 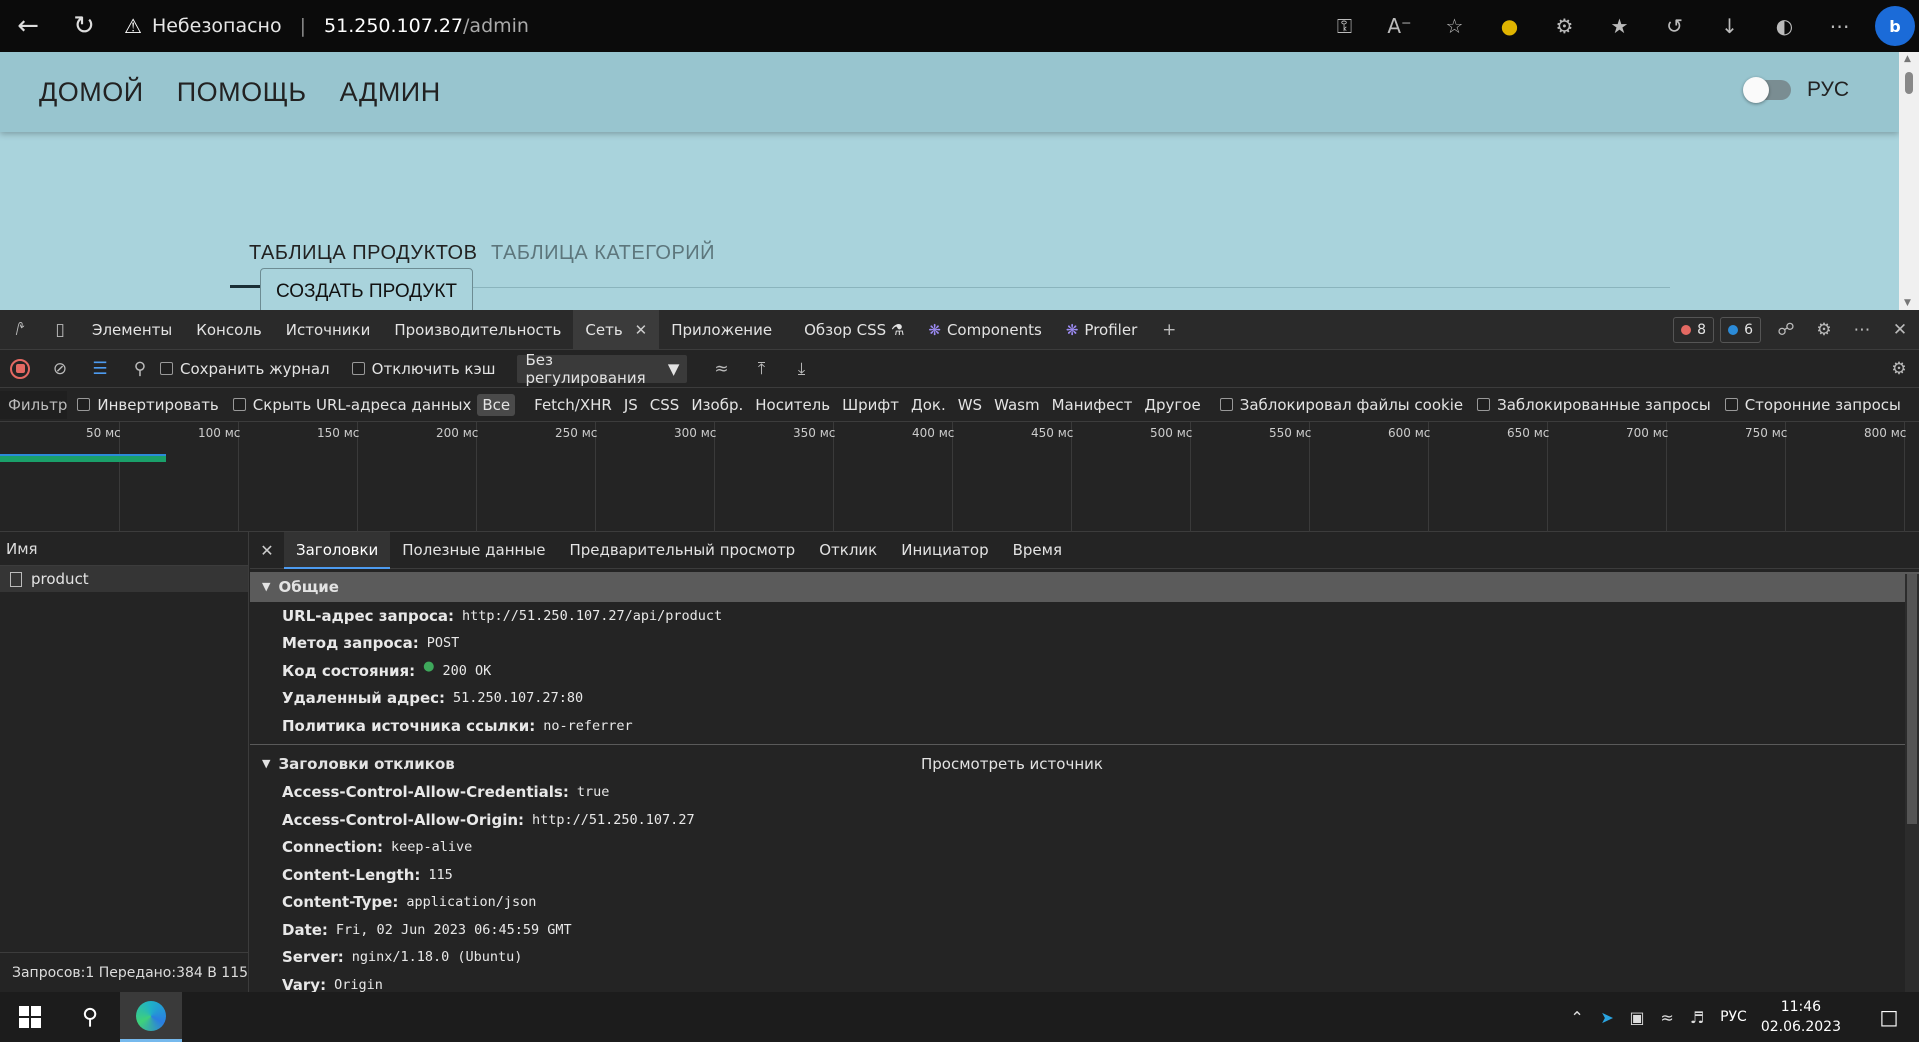 What do you see at coordinates (616, 329) in the screenshot?
I see `tab-network: Сеть ✕` at bounding box center [616, 329].